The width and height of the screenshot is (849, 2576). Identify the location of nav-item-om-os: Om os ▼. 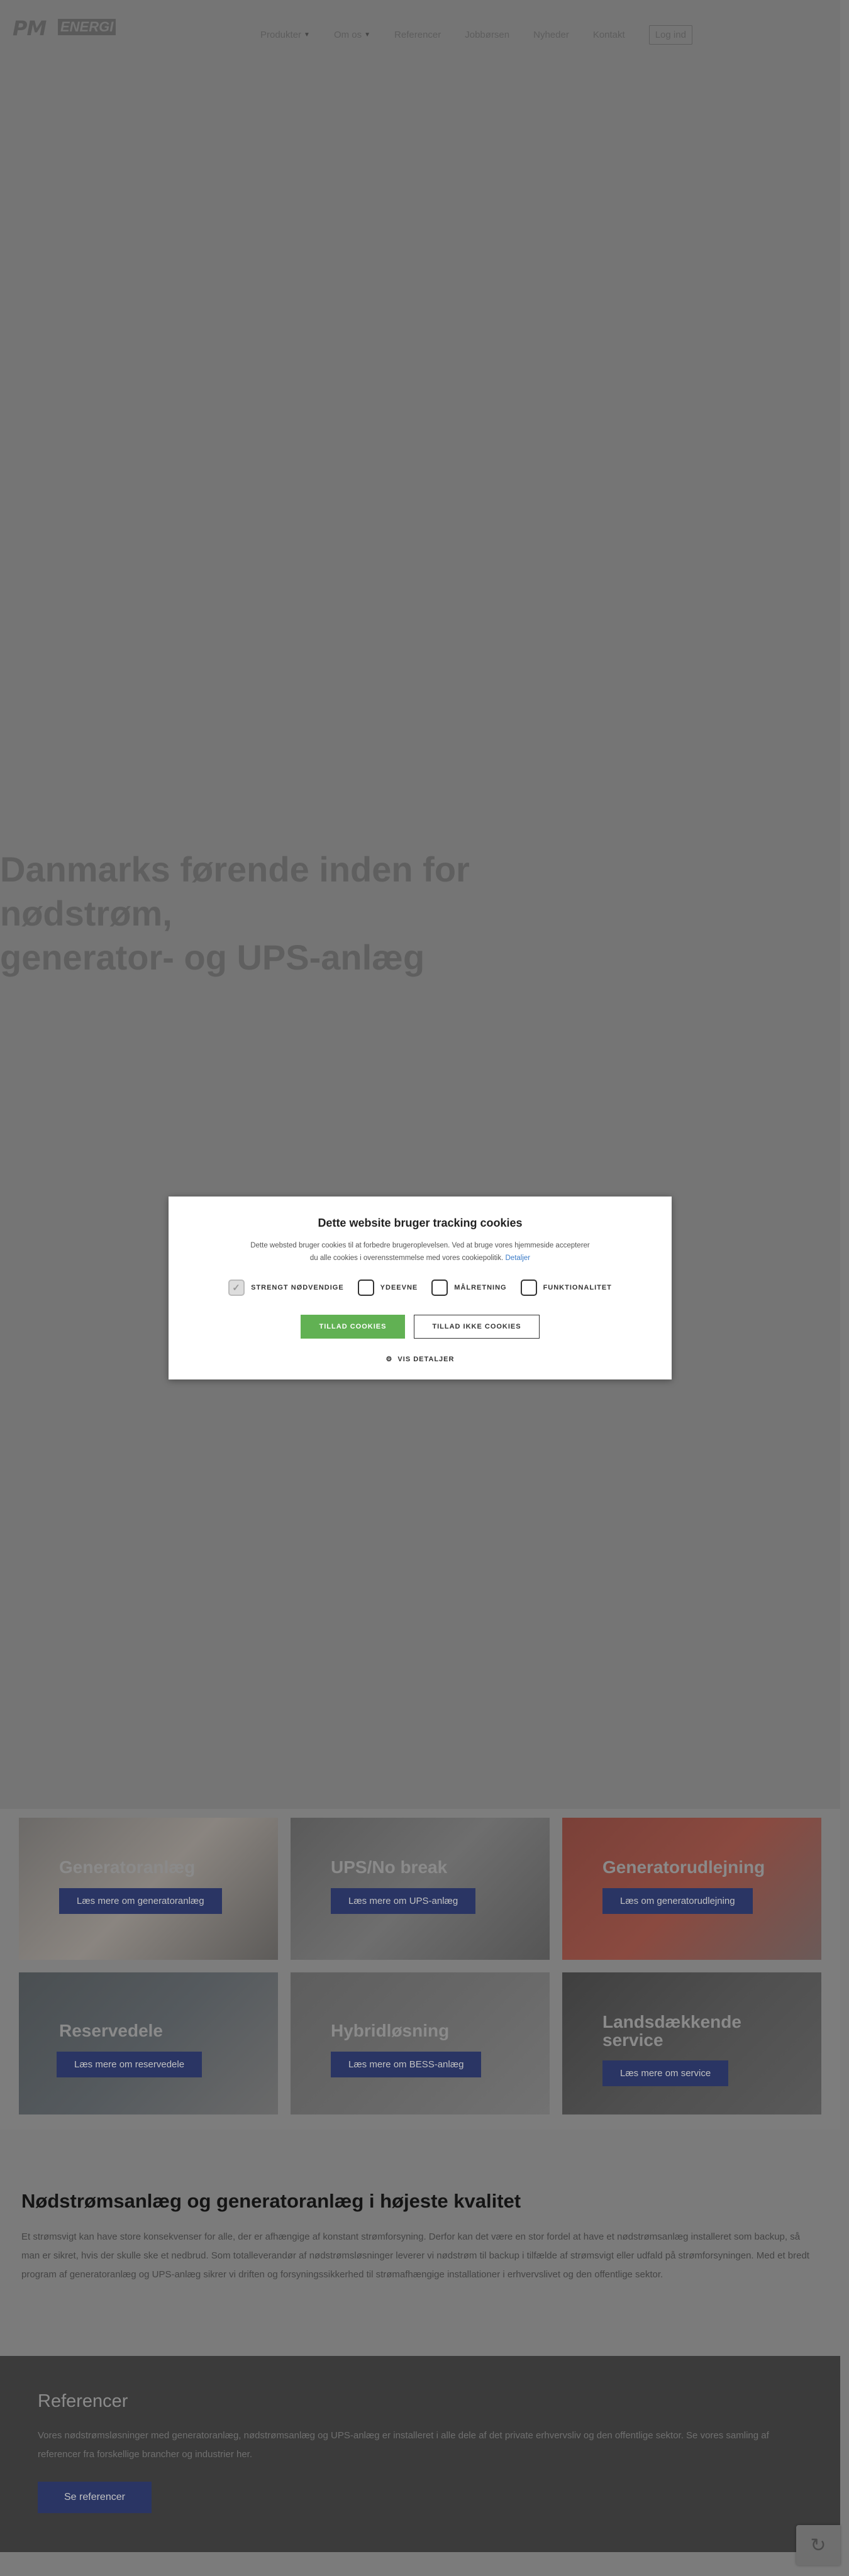
(352, 35).